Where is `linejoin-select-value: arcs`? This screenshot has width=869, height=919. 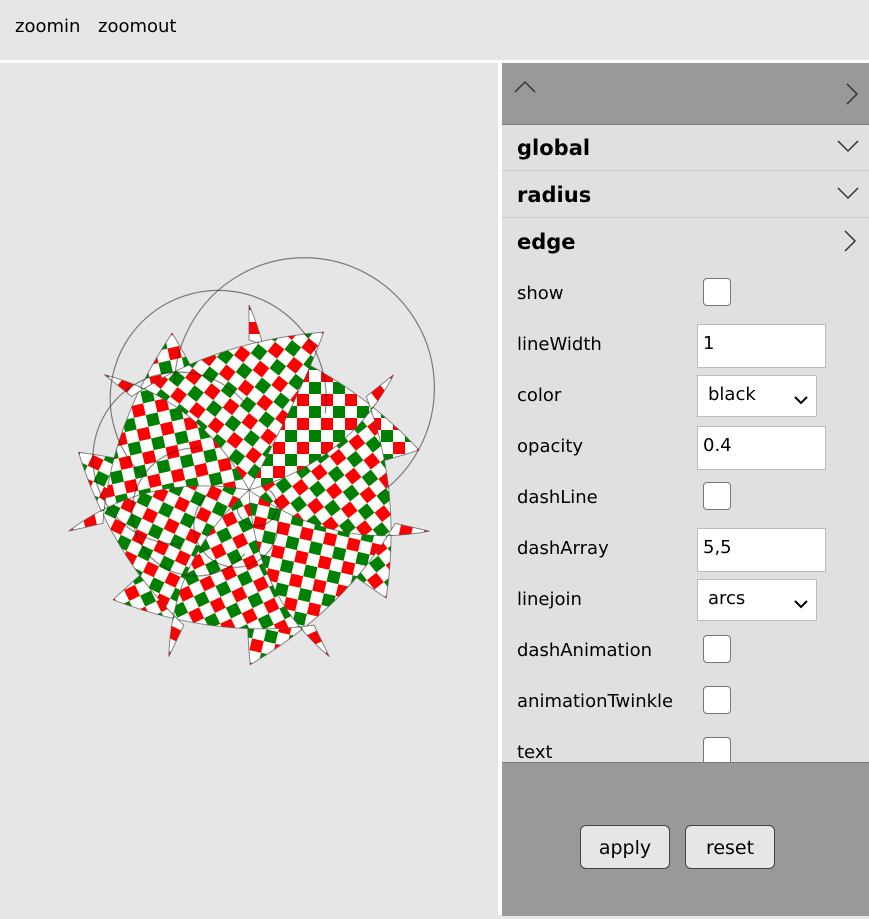 linejoin-select-value: arcs is located at coordinates (727, 598).